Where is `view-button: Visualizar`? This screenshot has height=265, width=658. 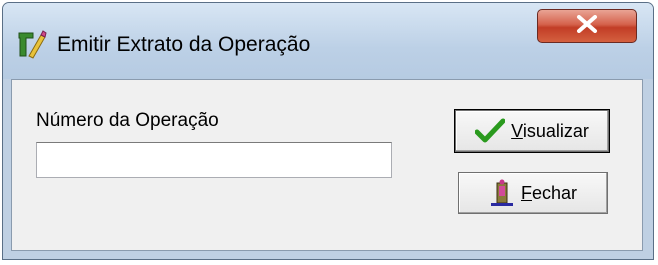 view-button: Visualizar is located at coordinates (532, 131).